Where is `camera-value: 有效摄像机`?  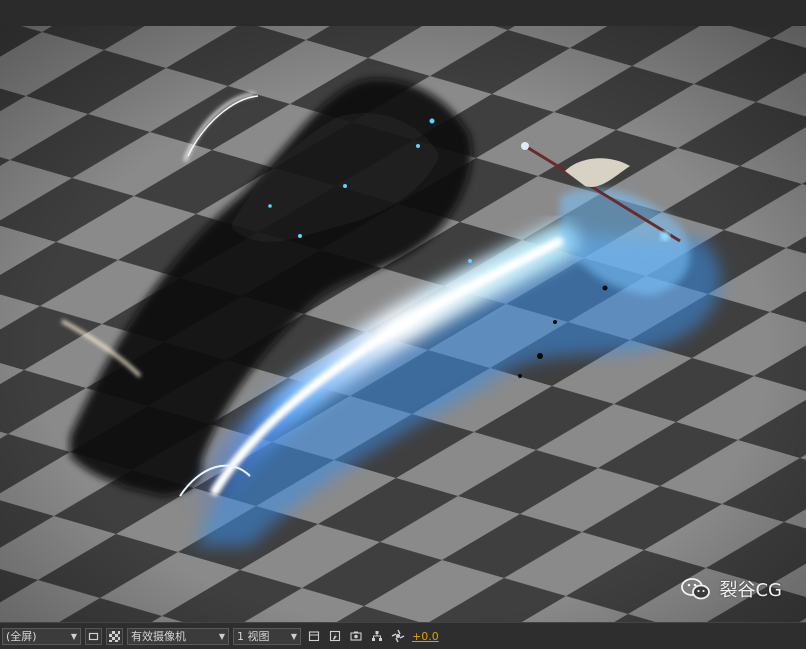 camera-value: 有效摄像机 is located at coordinates (158, 636).